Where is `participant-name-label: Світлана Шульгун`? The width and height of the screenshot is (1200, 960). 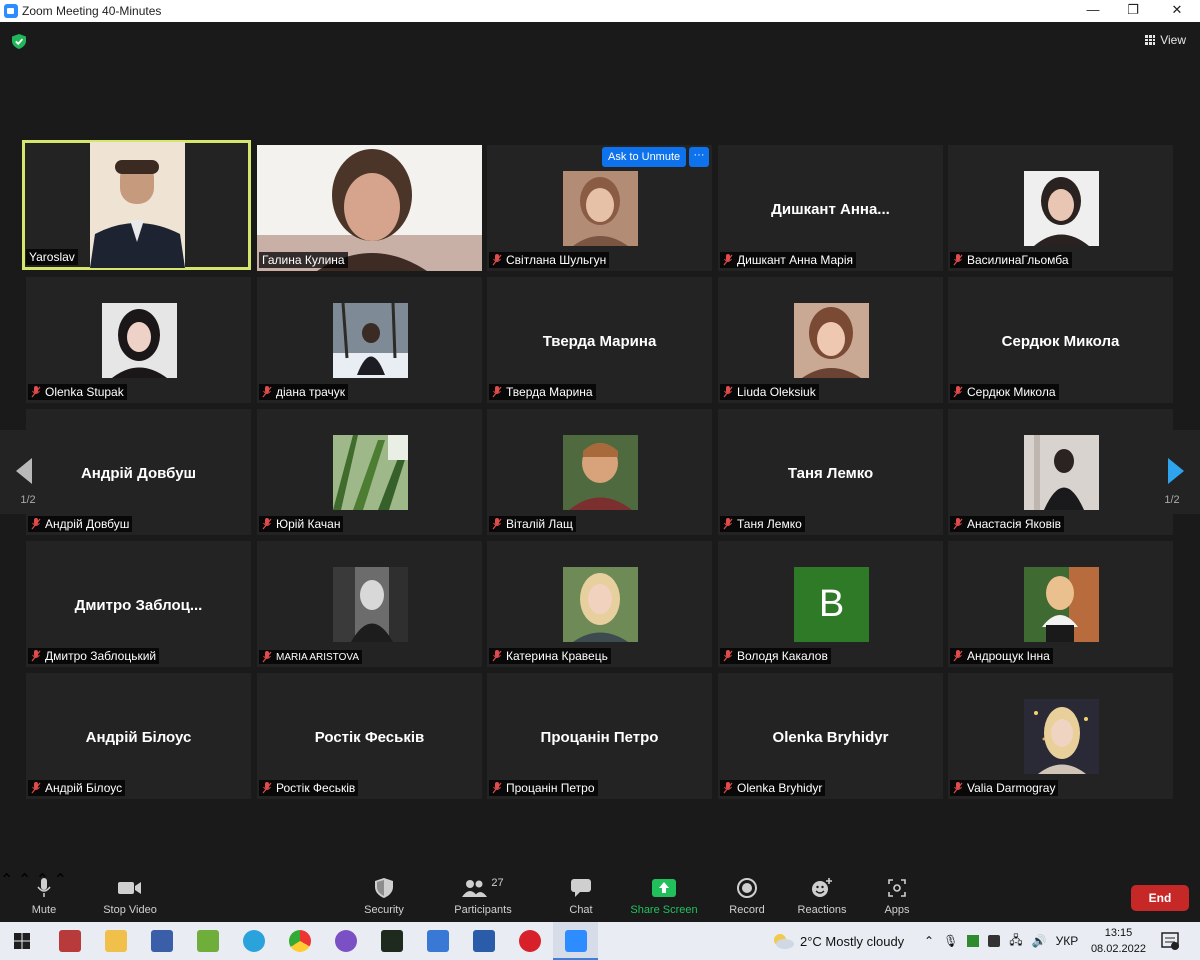 participant-name-label: Світлана Шульгун is located at coordinates (549, 260).